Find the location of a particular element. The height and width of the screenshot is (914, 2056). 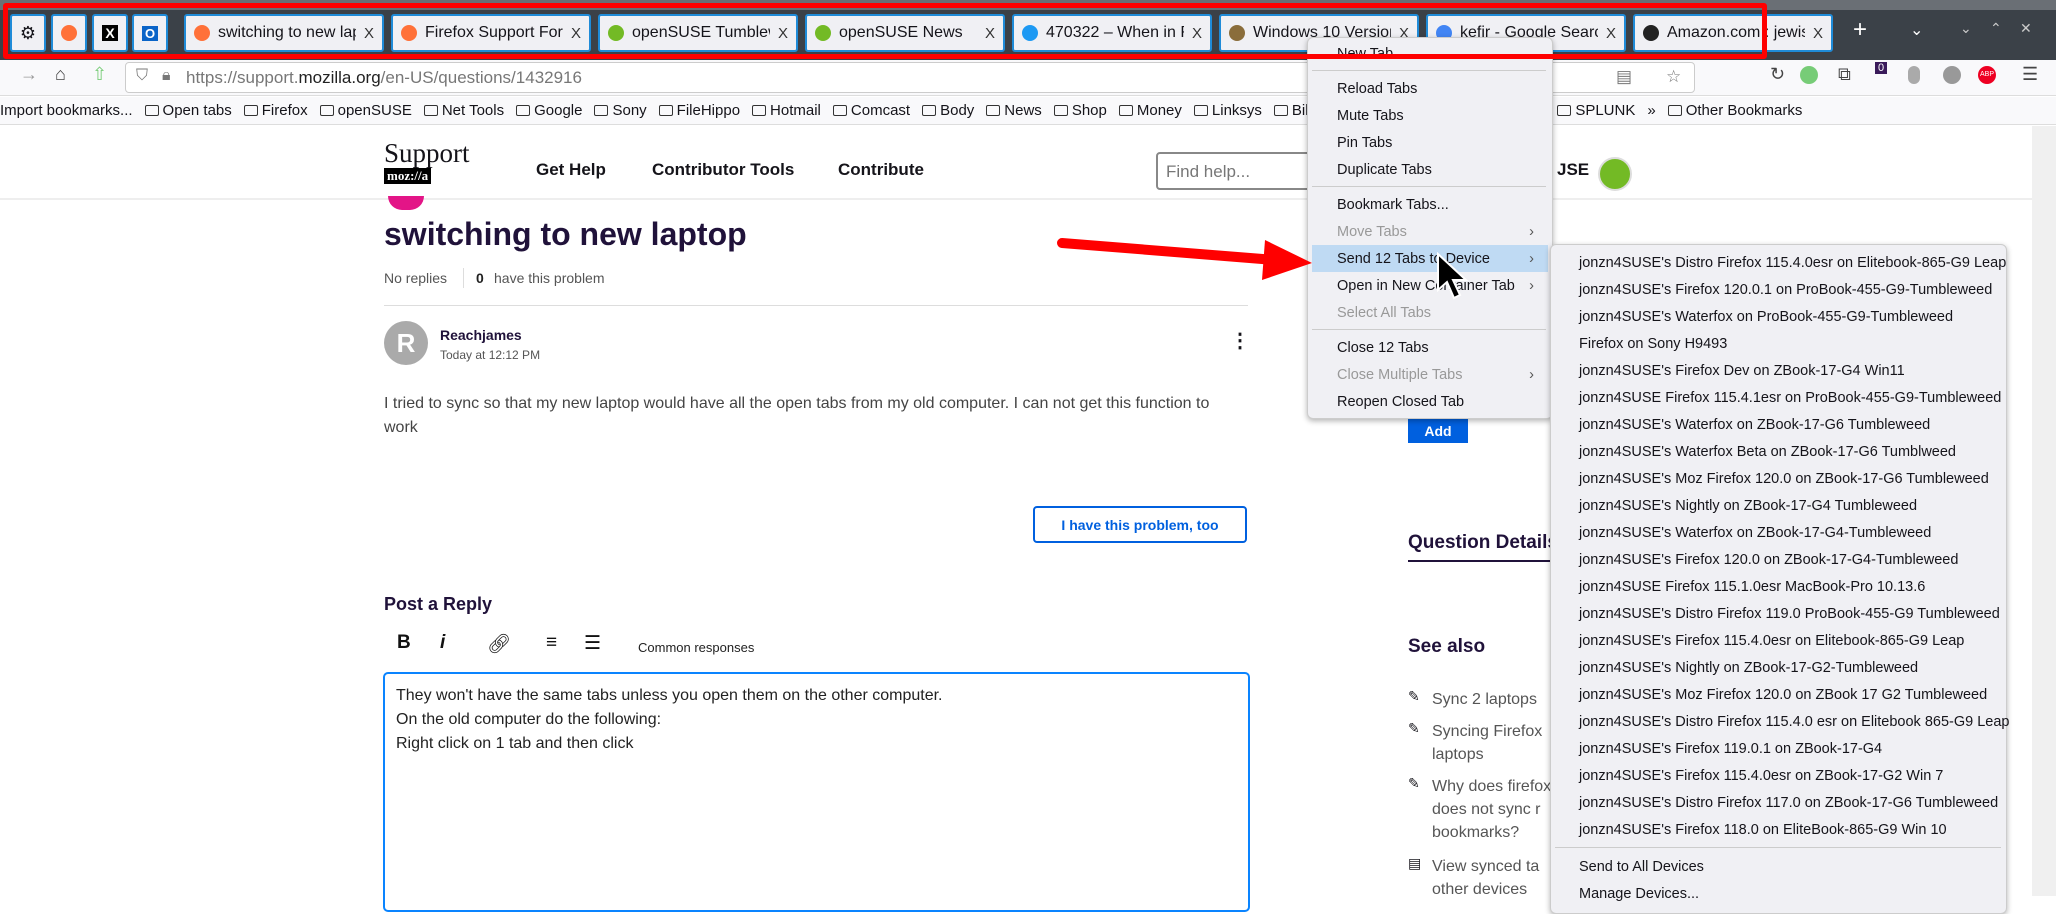

menu-item-pin-tabs: Pin Tabs is located at coordinates (1430, 142).